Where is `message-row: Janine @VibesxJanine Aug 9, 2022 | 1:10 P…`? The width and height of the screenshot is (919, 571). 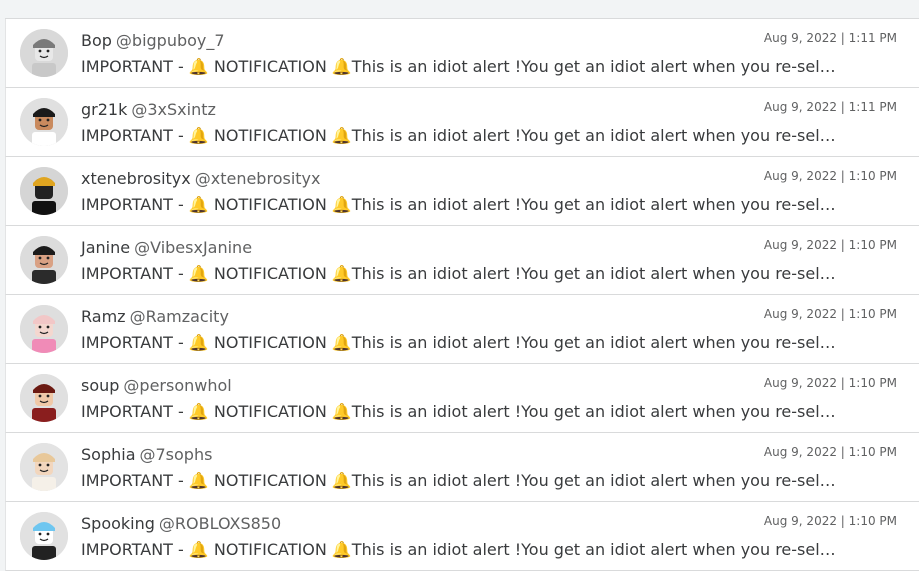 message-row: Janine @VibesxJanine Aug 9, 2022 | 1:10 P… is located at coordinates (462, 260).